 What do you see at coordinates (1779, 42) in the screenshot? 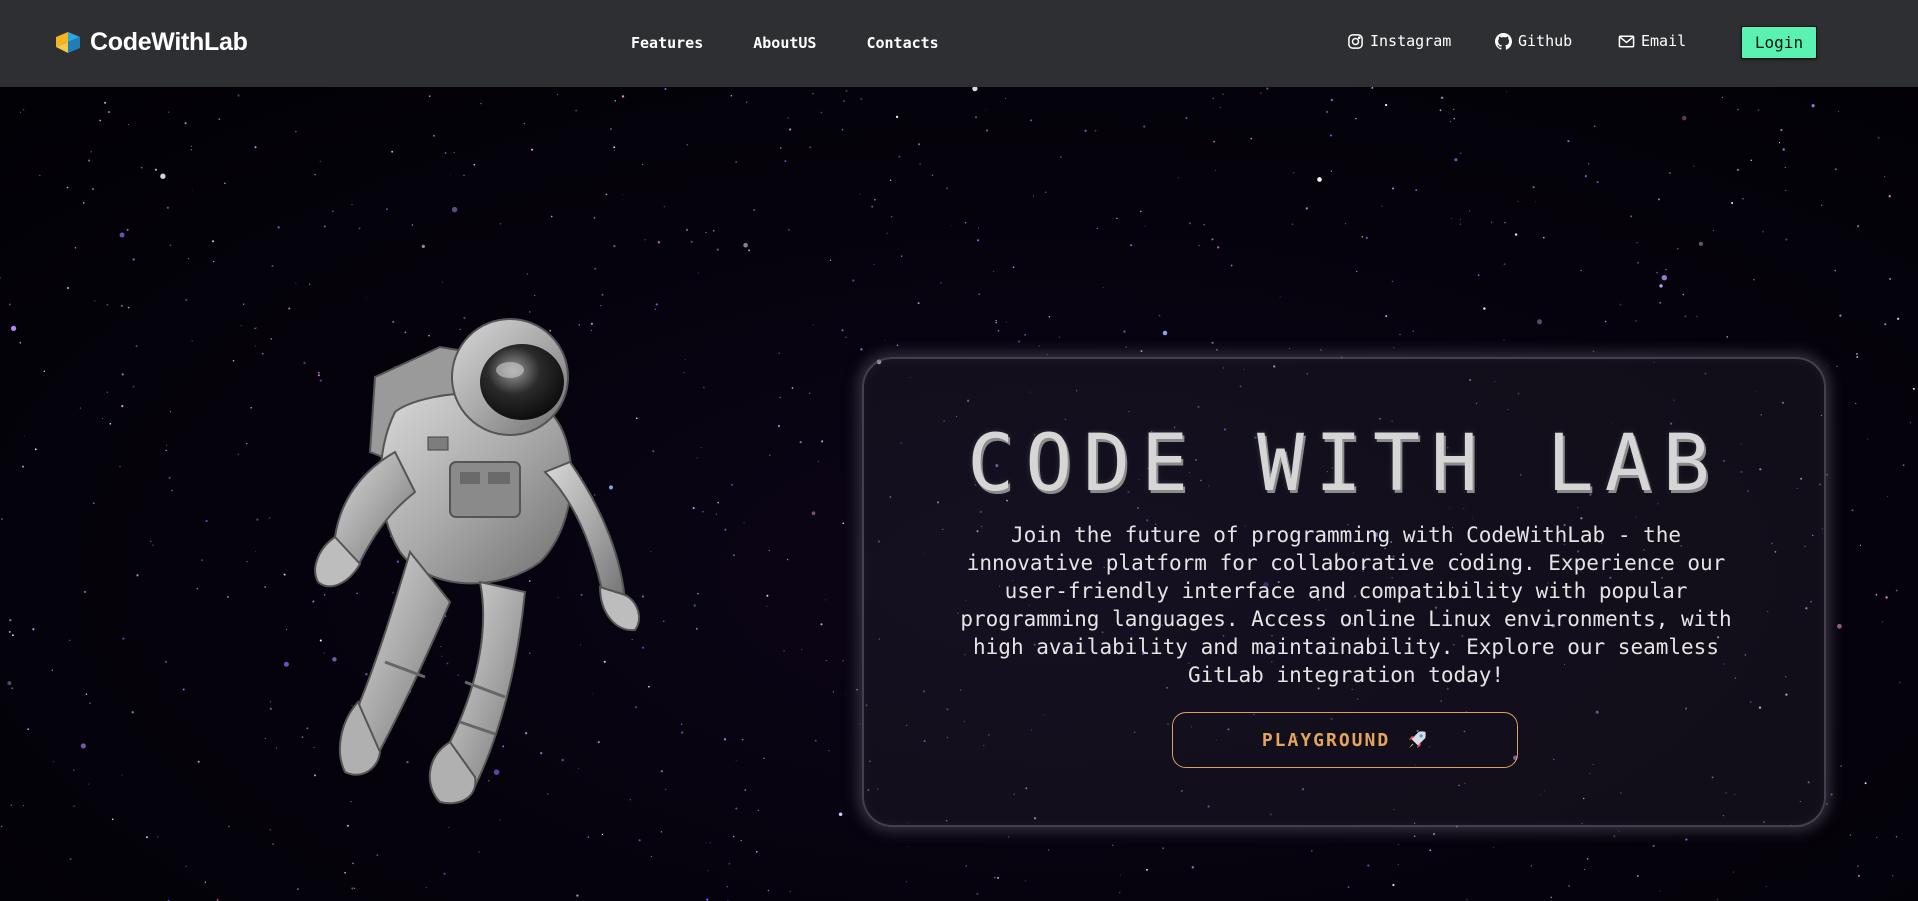
I see `login-button: Login` at bounding box center [1779, 42].